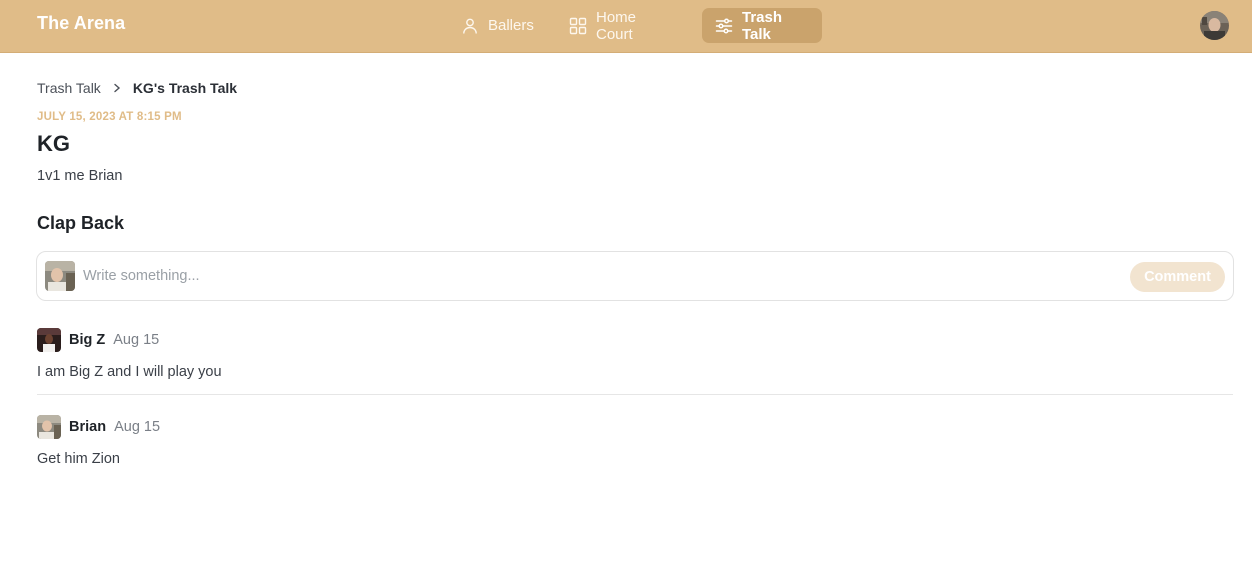 Image resolution: width=1252 pixels, height=570 pixels. I want to click on comment-composer: Comment, so click(635, 276).